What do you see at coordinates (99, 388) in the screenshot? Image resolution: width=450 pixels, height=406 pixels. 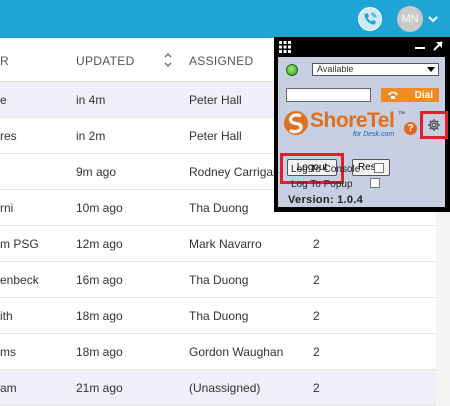 I see `cell-updated: 21m ago` at bounding box center [99, 388].